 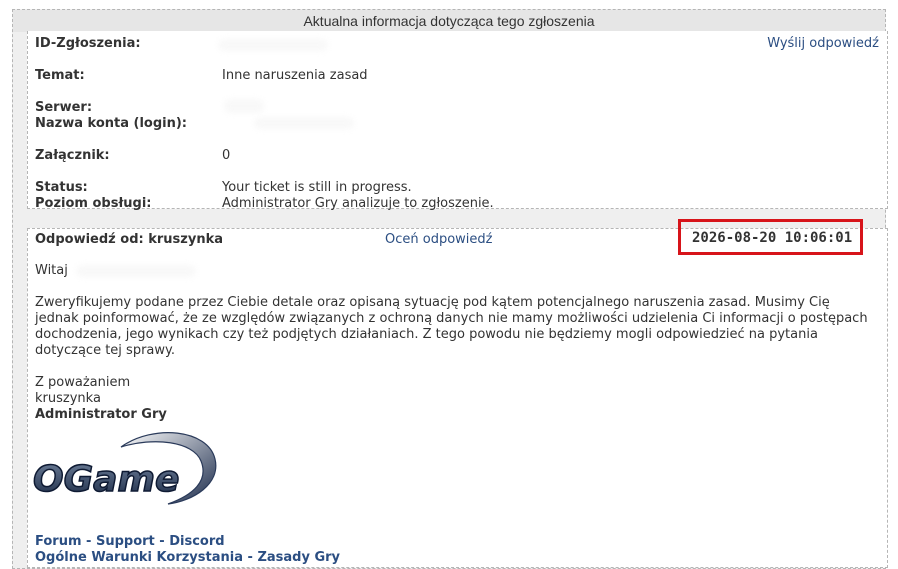 What do you see at coordinates (139, 557) in the screenshot?
I see `terms-link: Ogólne Warunki Korzystania` at bounding box center [139, 557].